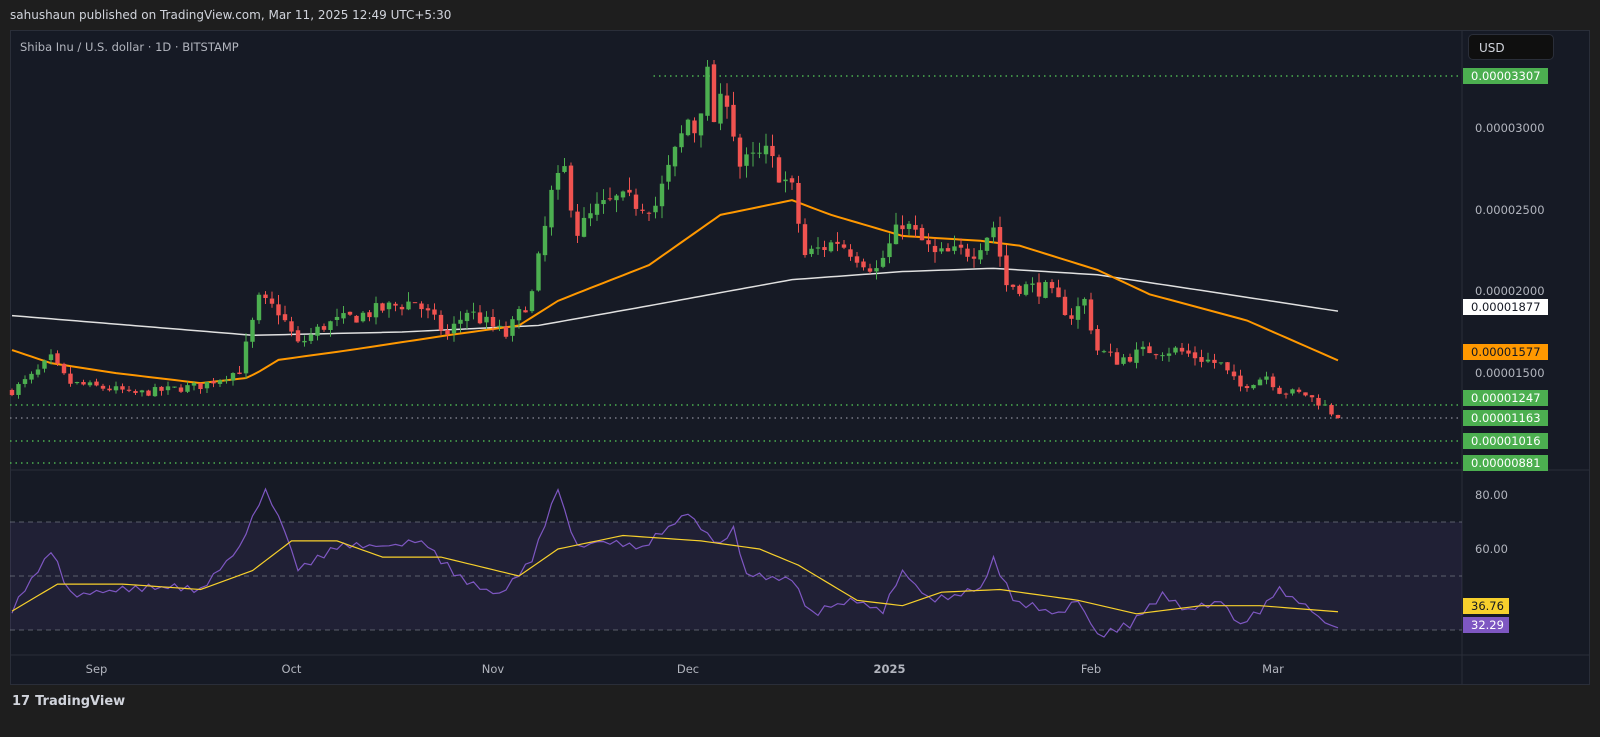  Describe the element at coordinates (68, 701) in the screenshot. I see `tradingview-logo: 17 TradingView` at that location.